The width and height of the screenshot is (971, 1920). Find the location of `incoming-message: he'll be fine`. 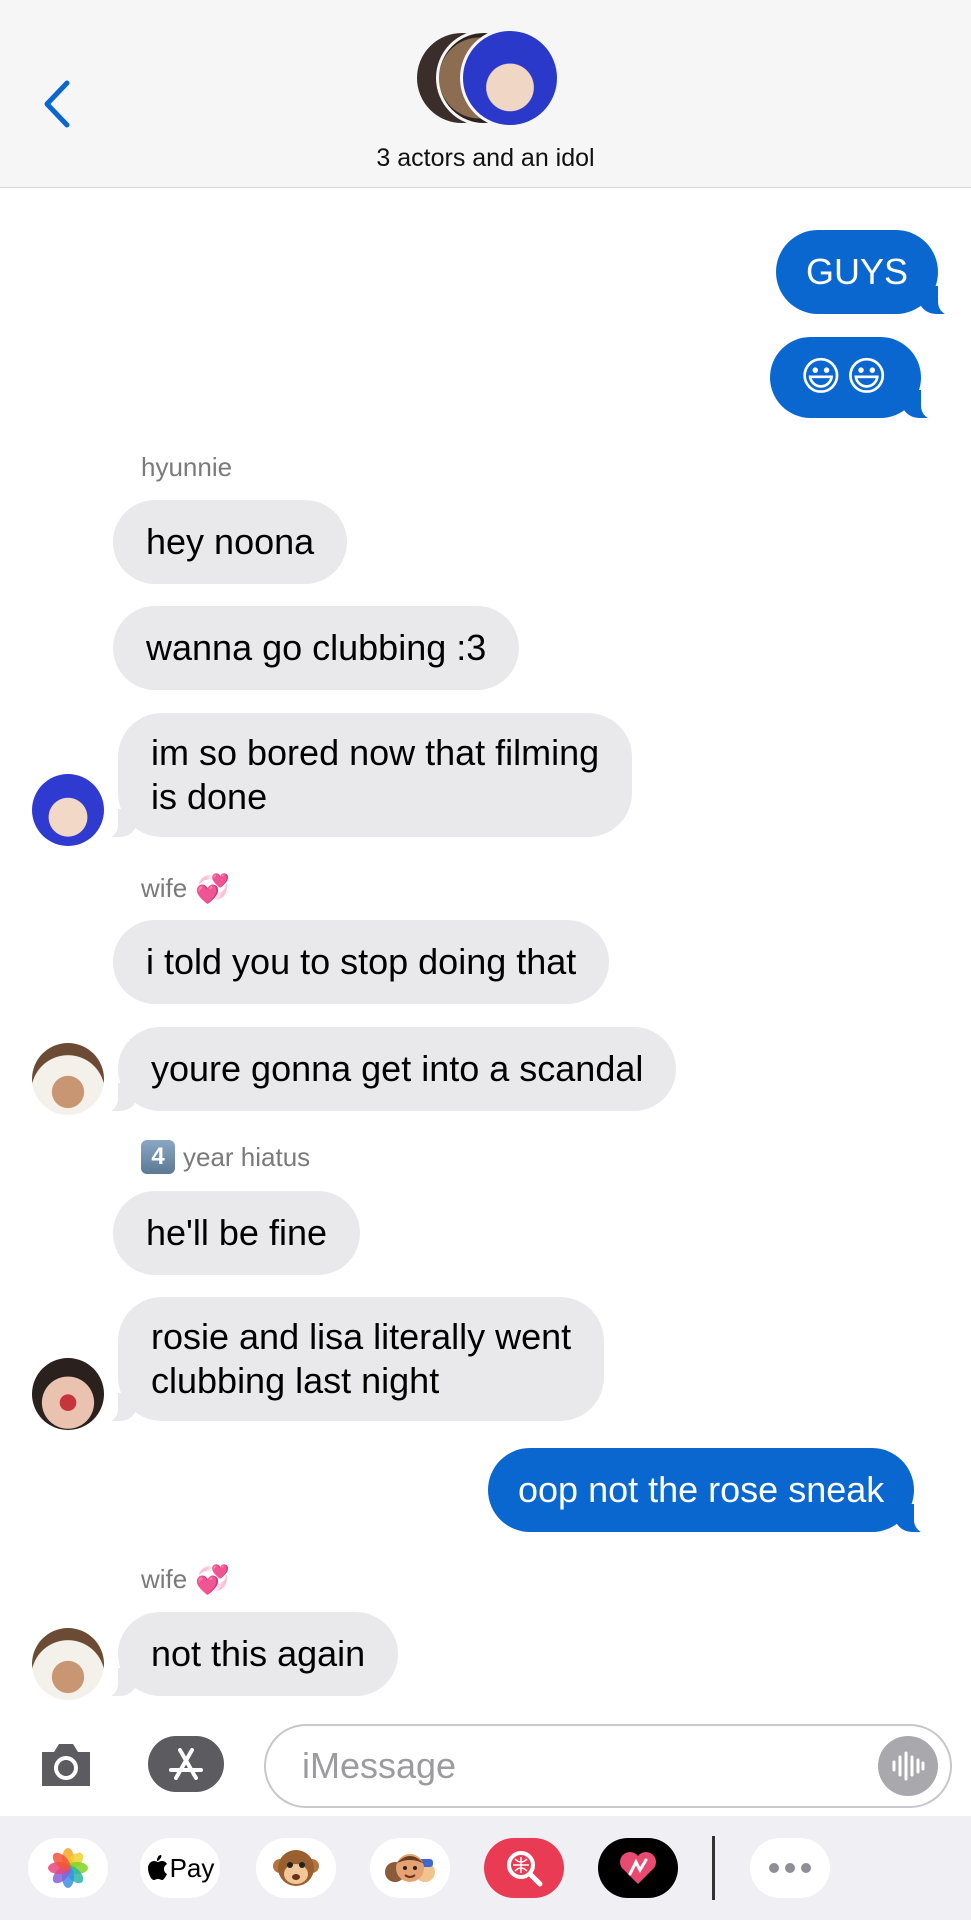

incoming-message: he'll be fine is located at coordinates (237, 1233).